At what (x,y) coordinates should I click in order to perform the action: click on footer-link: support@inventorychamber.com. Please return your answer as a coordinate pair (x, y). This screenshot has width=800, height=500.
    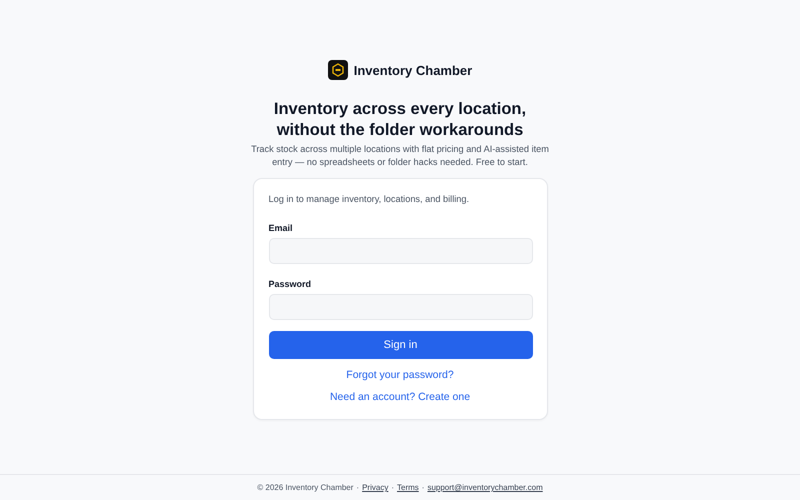
    Looking at the image, I should click on (485, 487).